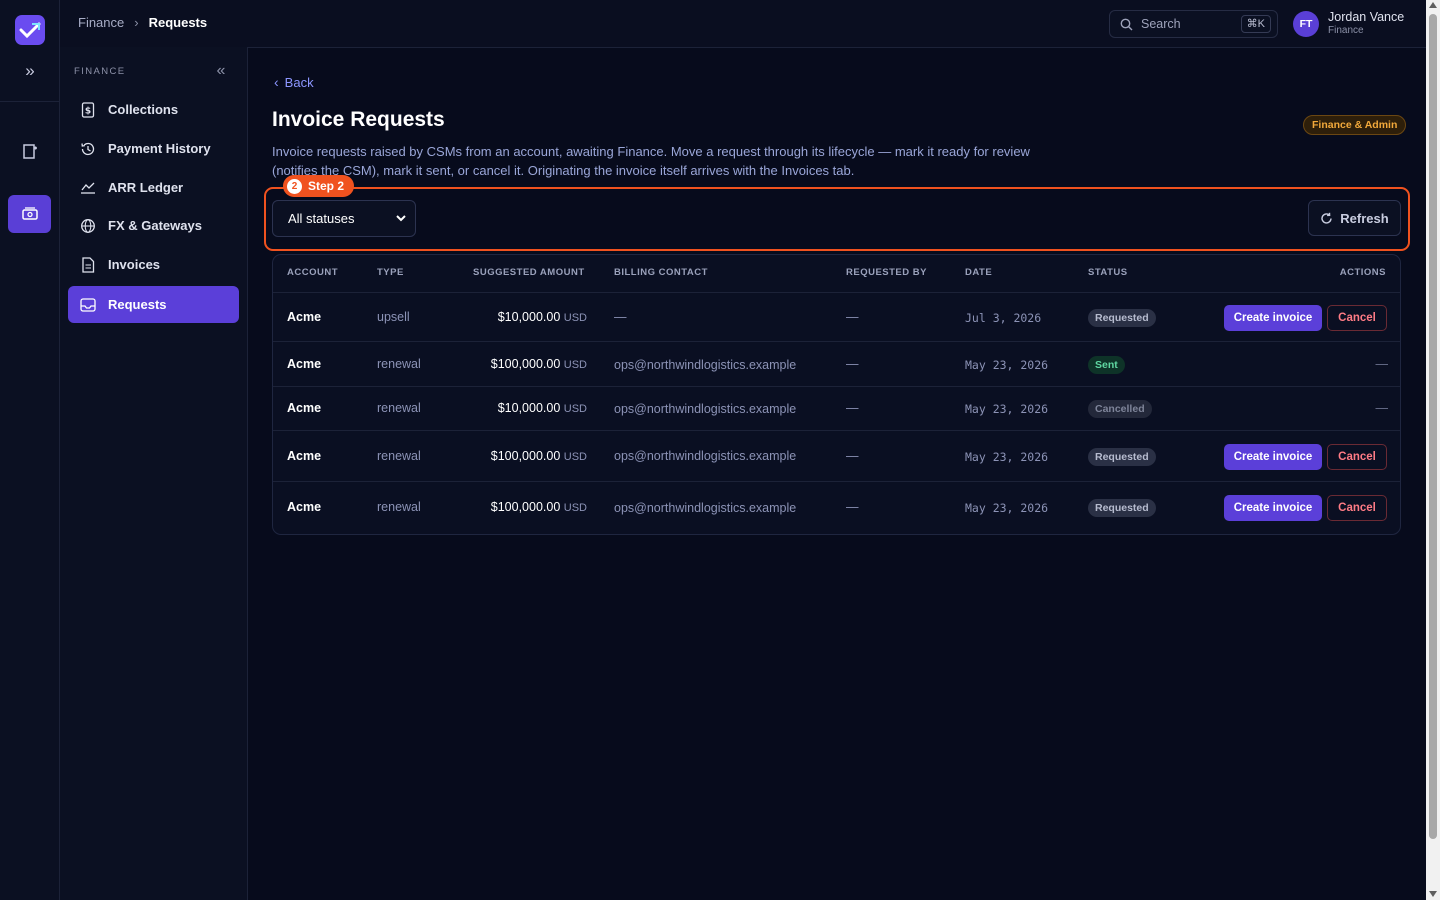 The image size is (1440, 900). Describe the element at coordinates (326, 186) in the screenshot. I see `tour-step-label: Step 2` at that location.